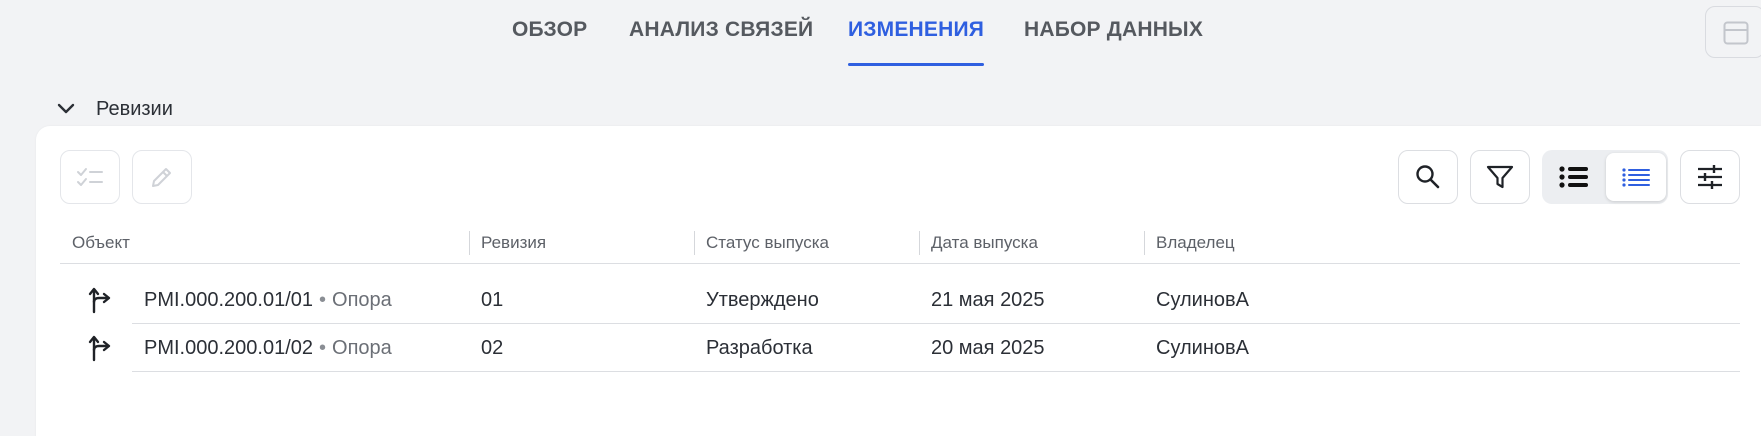 The height and width of the screenshot is (436, 1761). Describe the element at coordinates (549, 42) in the screenshot. I see `tab-overview: ОБЗОР` at that location.